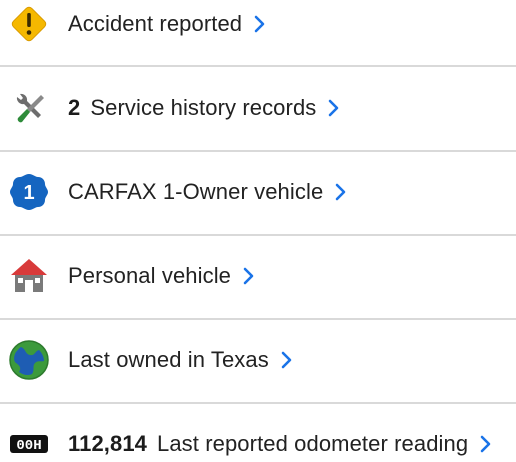 This screenshot has height=462, width=516. Describe the element at coordinates (196, 191) in the screenshot. I see `one-owner-label: CARFAX 1-Owner vehicle` at that location.